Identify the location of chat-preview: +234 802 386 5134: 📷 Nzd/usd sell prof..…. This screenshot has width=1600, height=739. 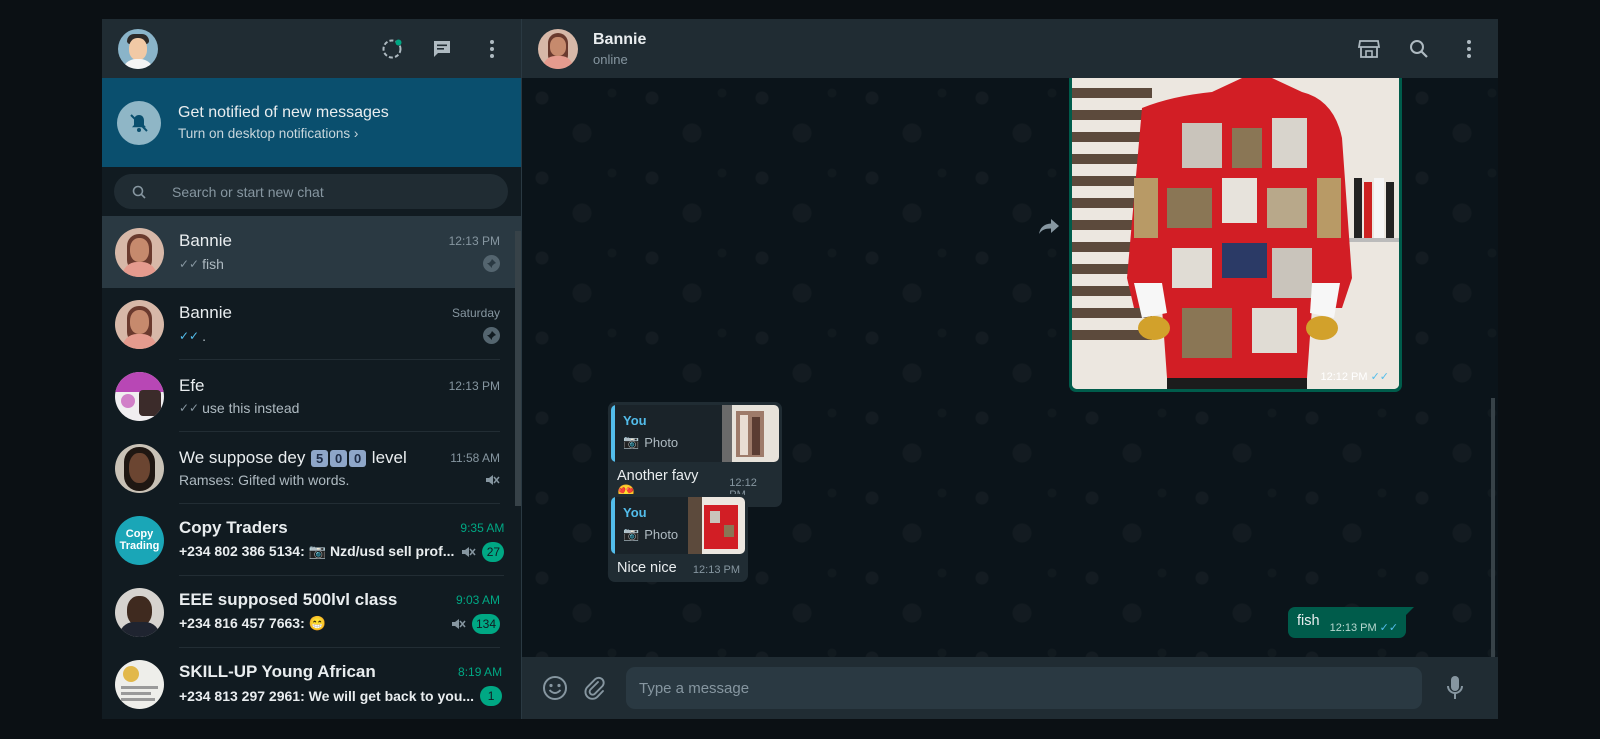
(316, 551).